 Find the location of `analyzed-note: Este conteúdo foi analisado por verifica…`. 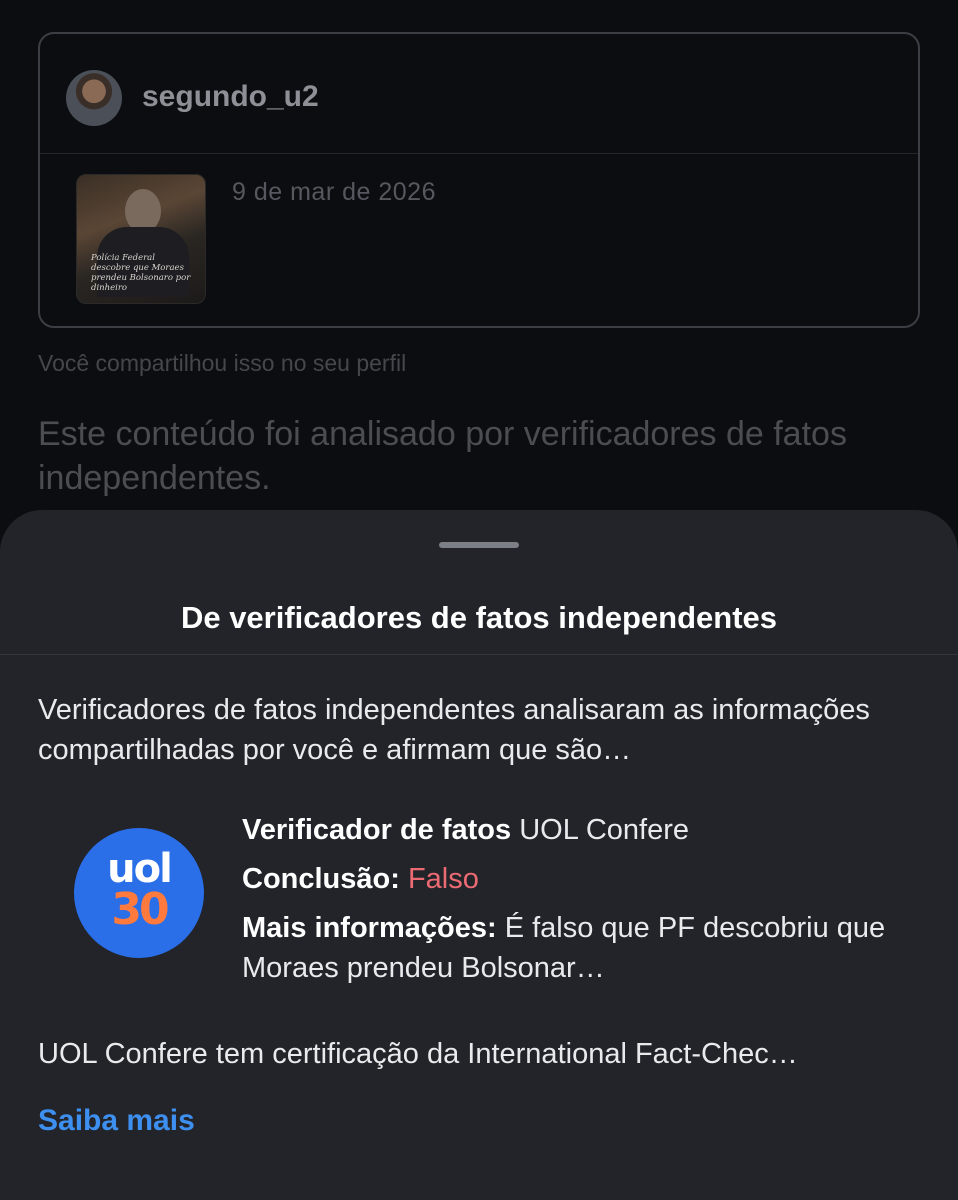

analyzed-note: Este conteúdo foi analisado por verifica… is located at coordinates (442, 456).